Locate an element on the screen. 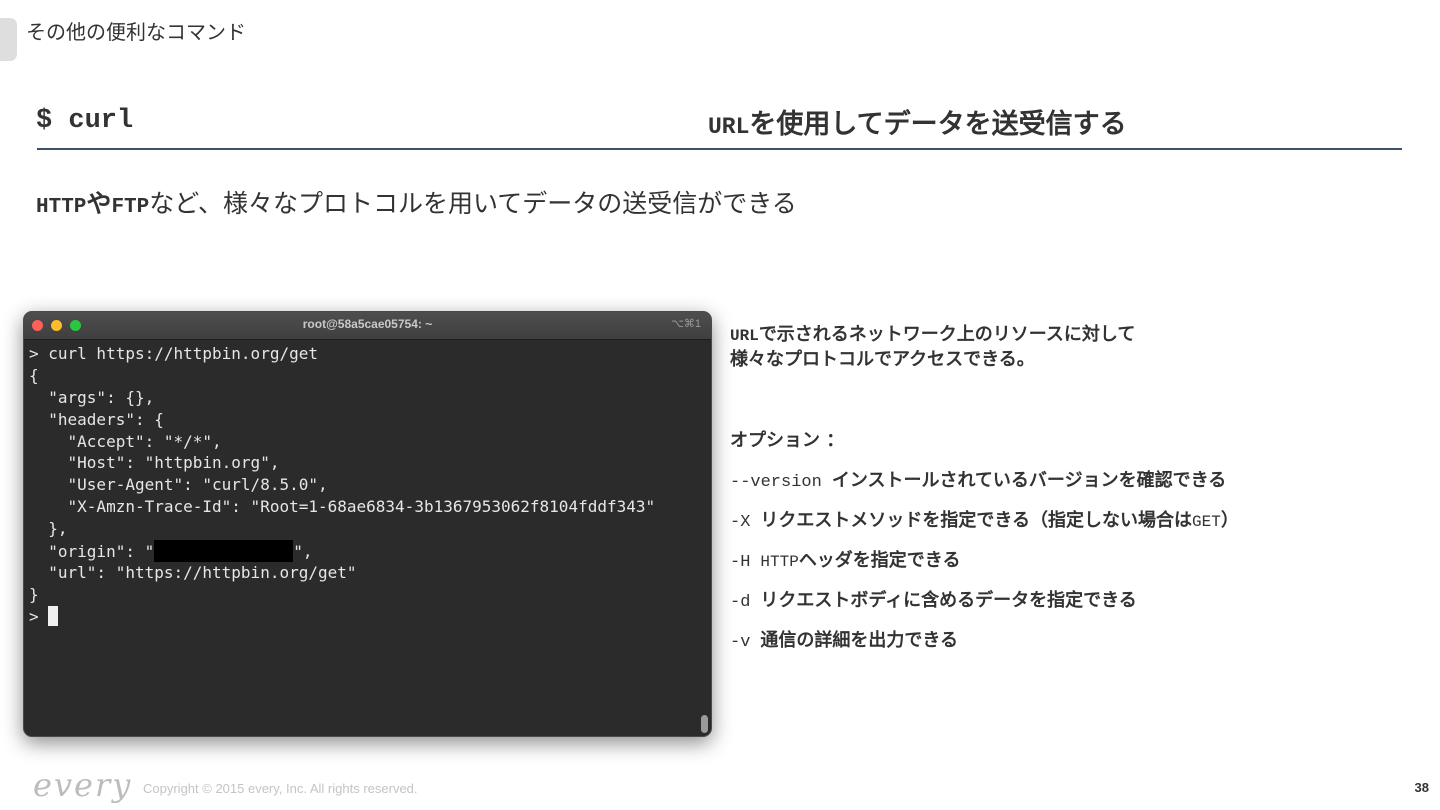 The width and height of the screenshot is (1440, 810). lead-rest: など、様々なプロトコルを用いてデータの送受信ができる is located at coordinates (473, 203).